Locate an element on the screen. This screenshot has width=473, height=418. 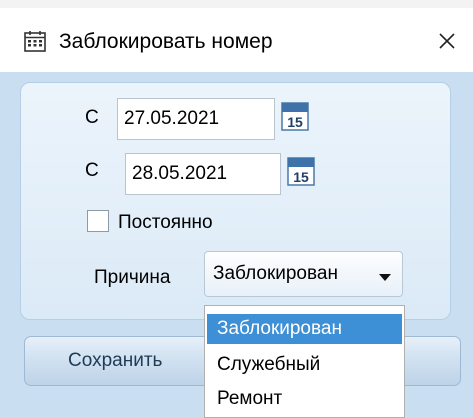
reason-dropdown-list: Заблокирован Служебный Ремонт is located at coordinates (304, 361).